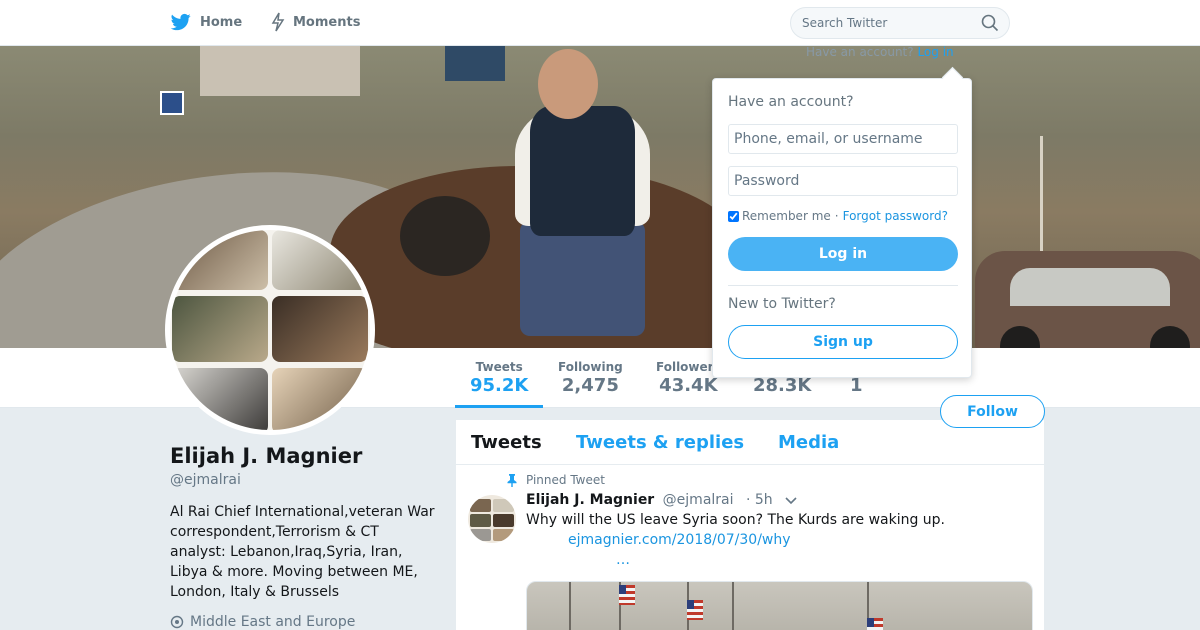 The image size is (1200, 630). I want to click on username-input, so click(843, 139).